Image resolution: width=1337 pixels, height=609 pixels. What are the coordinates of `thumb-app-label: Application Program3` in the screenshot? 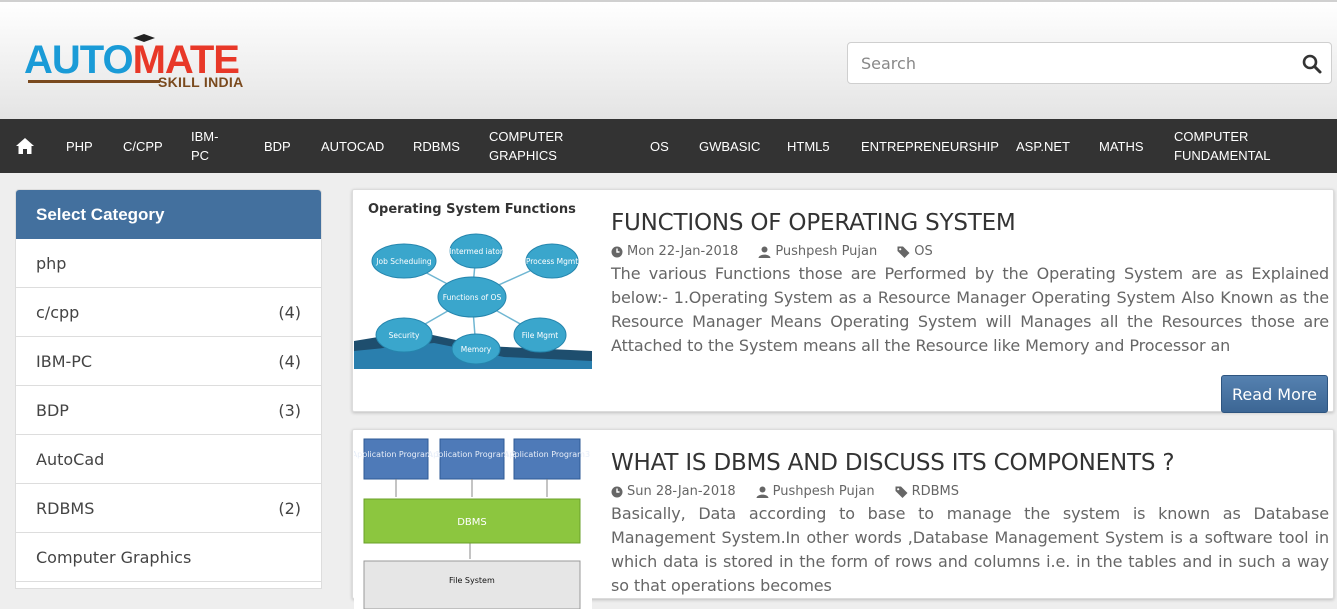 It's located at (547, 454).